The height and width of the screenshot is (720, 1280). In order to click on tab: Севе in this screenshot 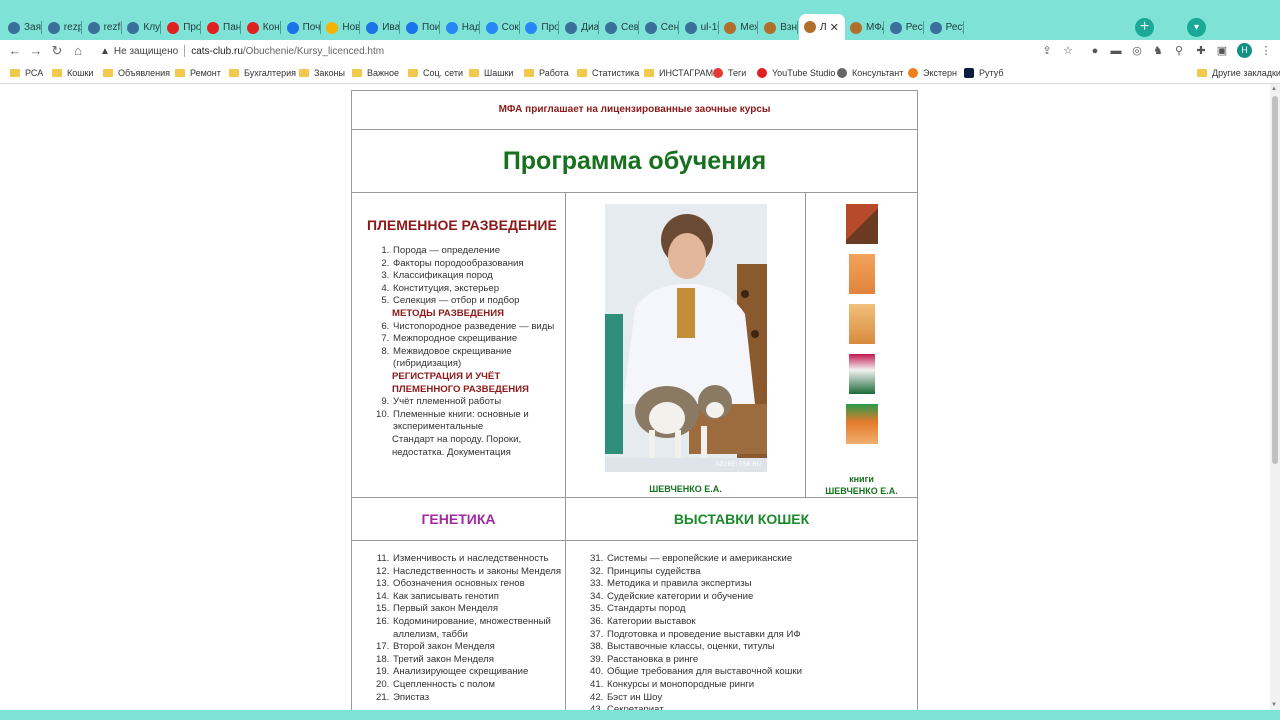, I will do `click(619, 27)`.